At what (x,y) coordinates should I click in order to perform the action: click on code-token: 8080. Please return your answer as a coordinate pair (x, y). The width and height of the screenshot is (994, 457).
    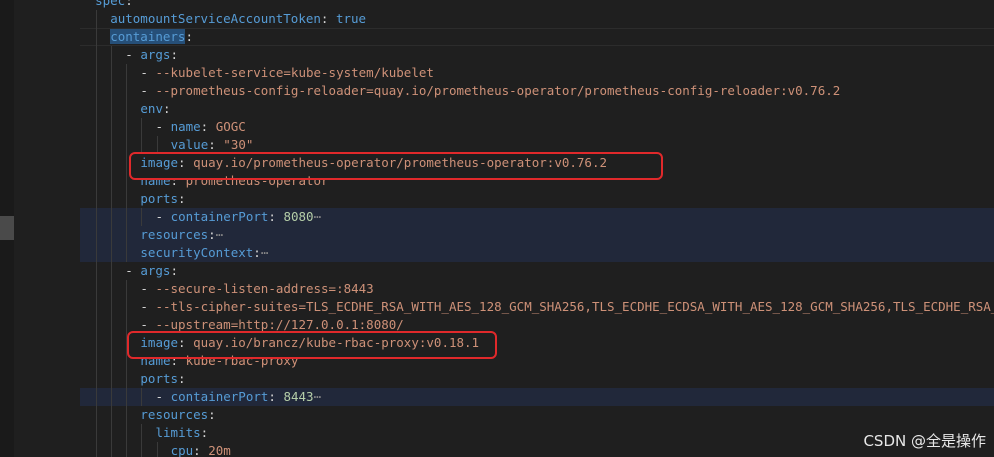
    Looking at the image, I should click on (298, 216).